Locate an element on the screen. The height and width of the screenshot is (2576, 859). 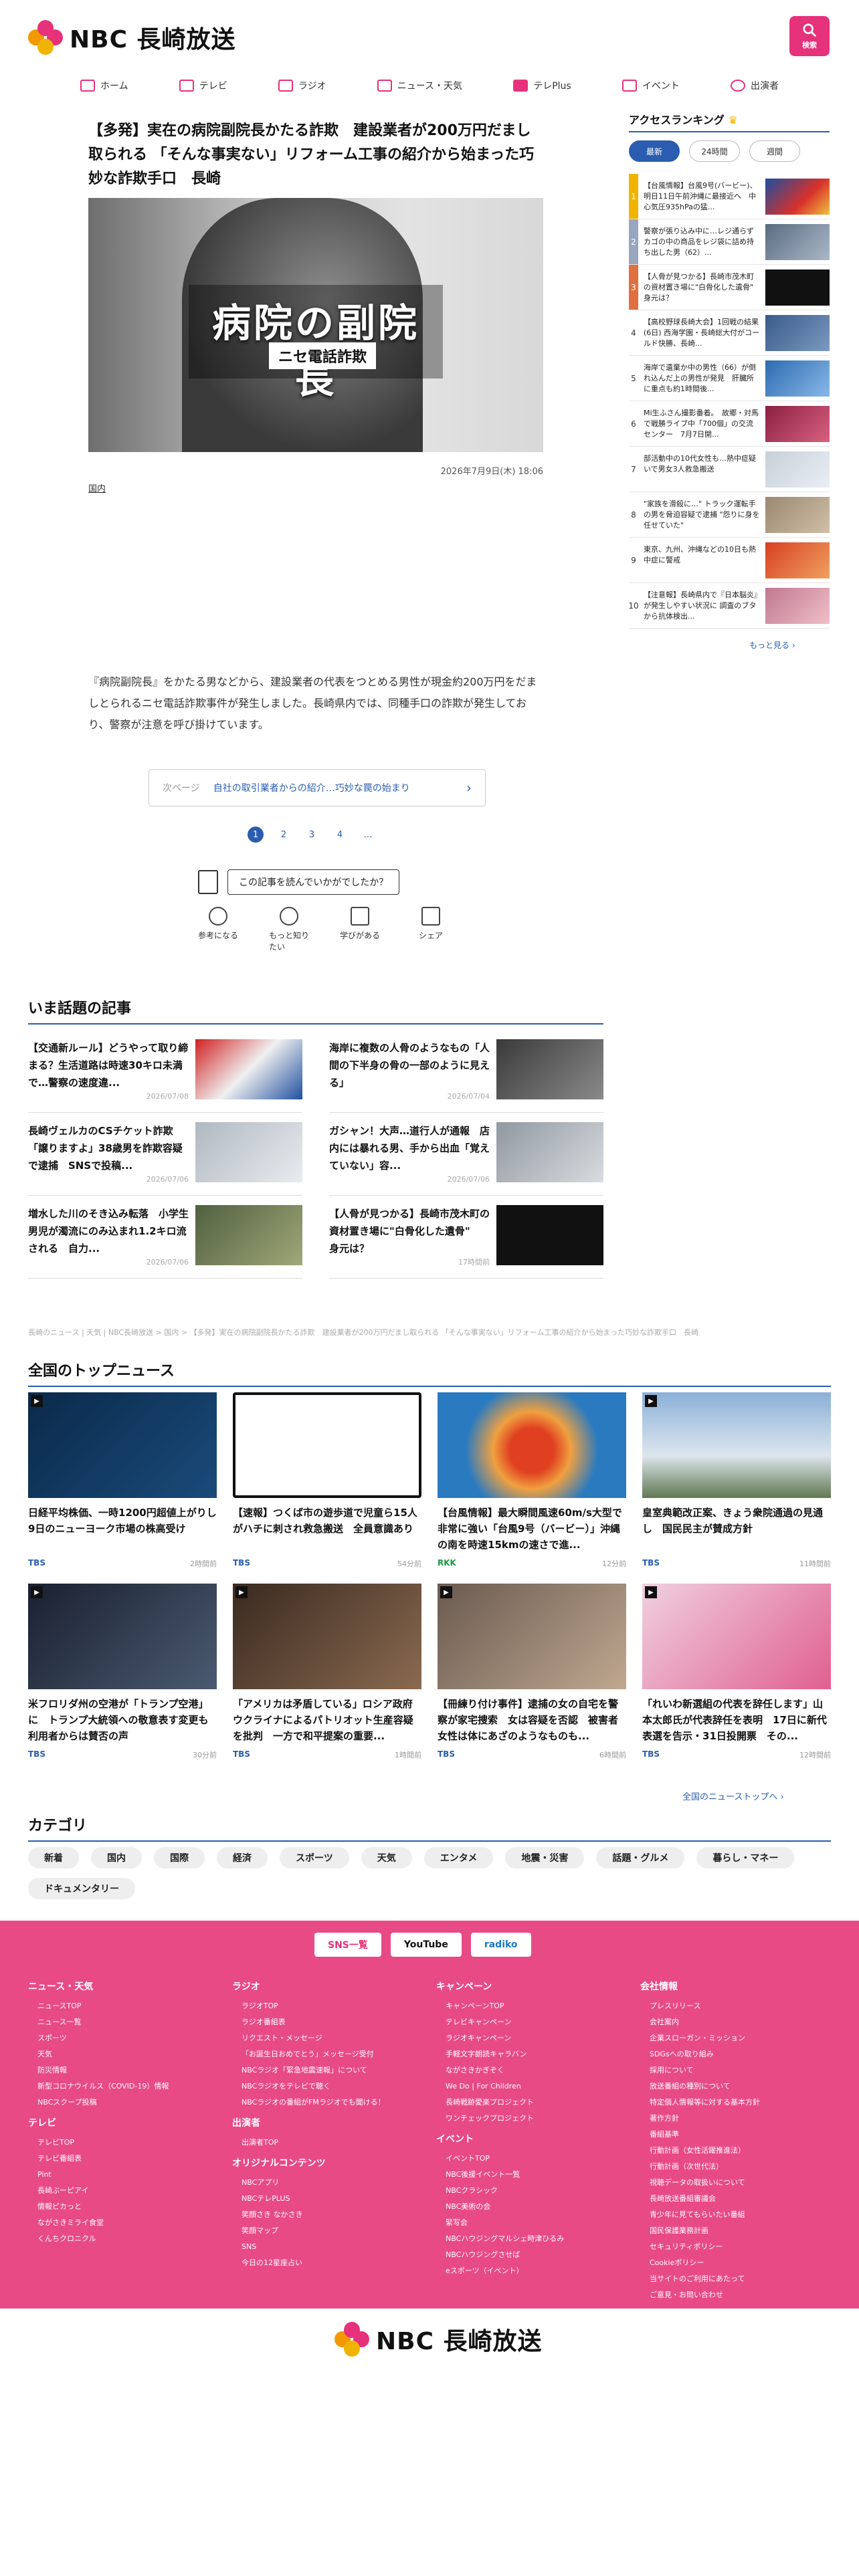
footer-link: 長崎放送番組審議会 is located at coordinates (735, 2199).